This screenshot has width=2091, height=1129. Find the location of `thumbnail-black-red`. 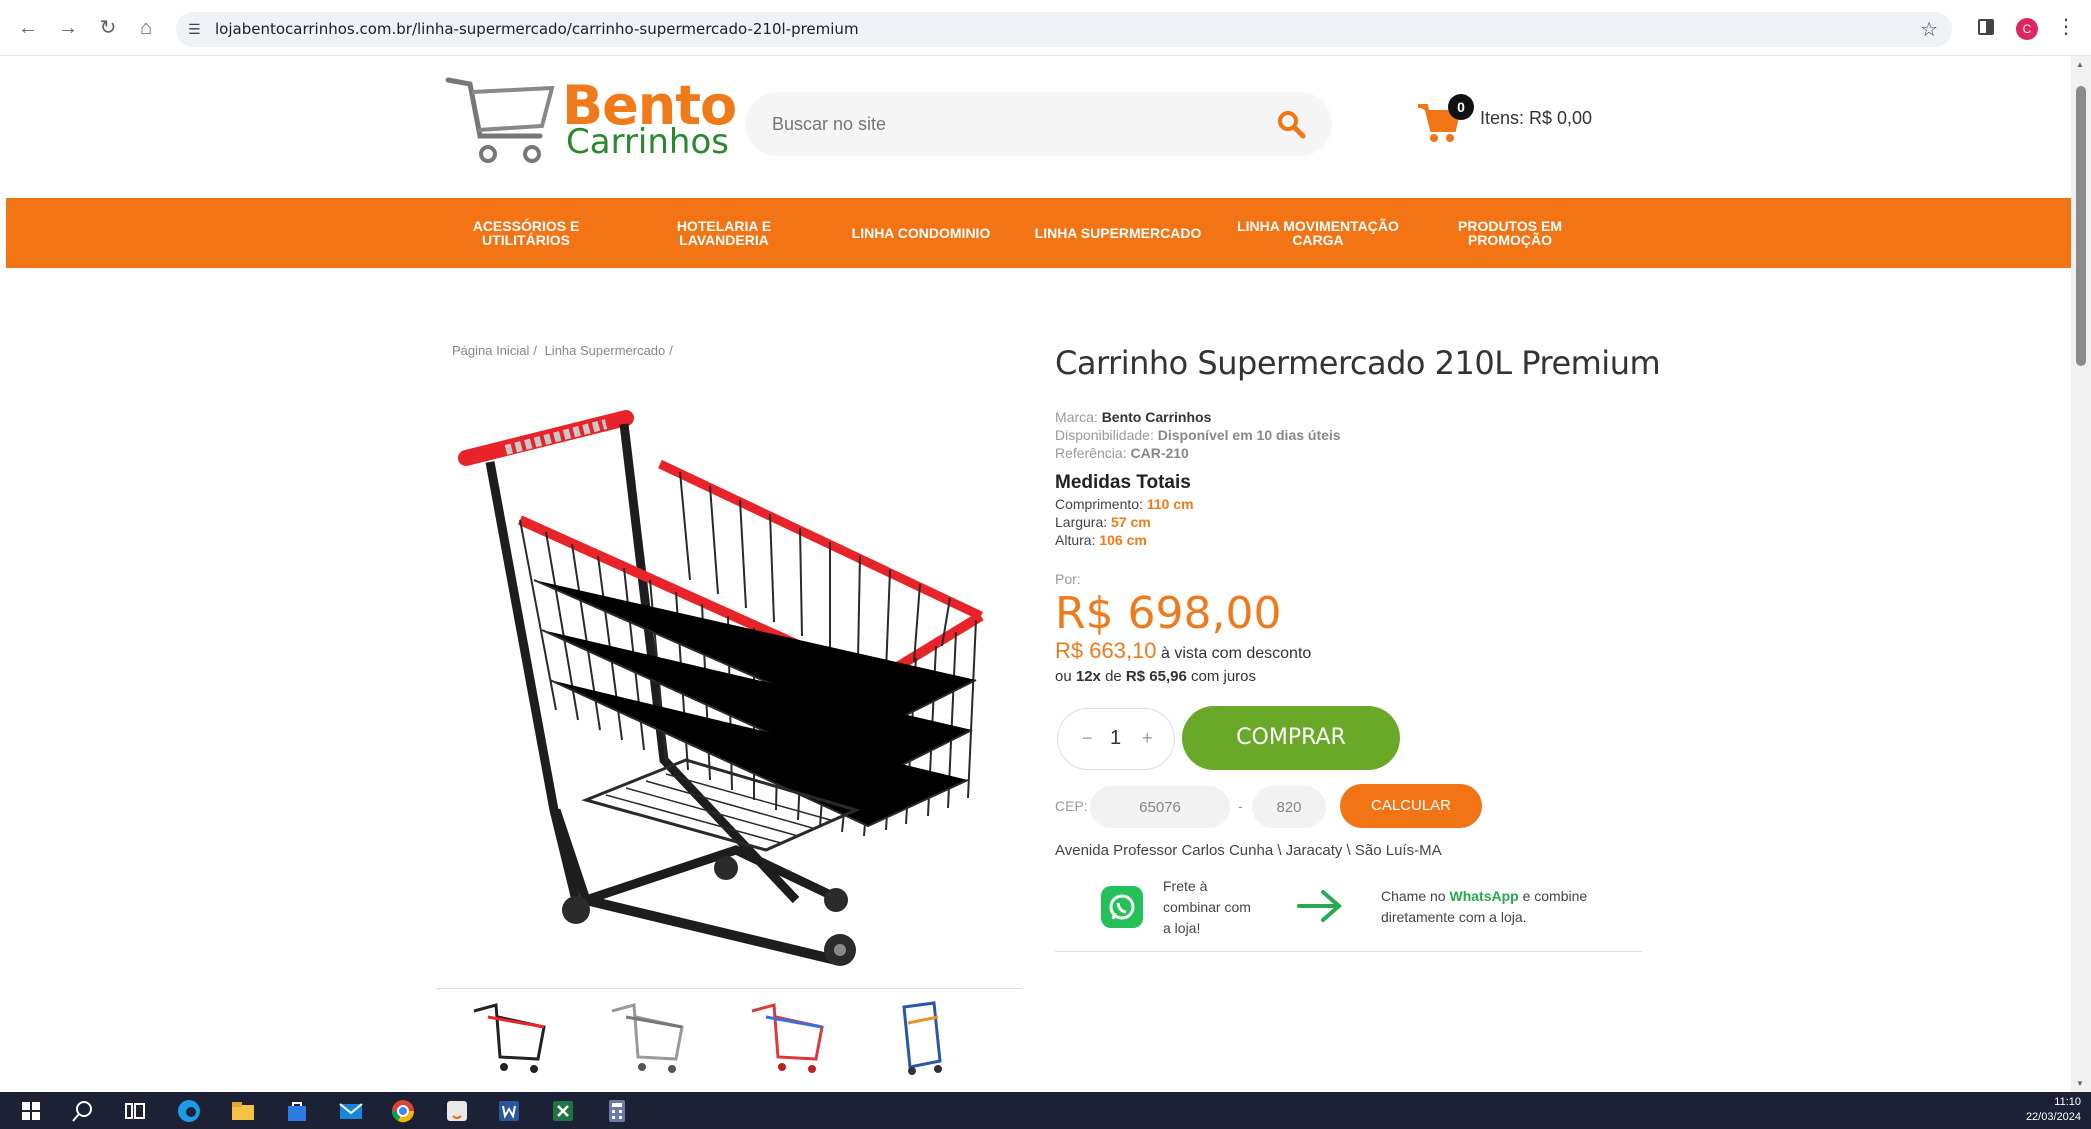

thumbnail-black-red is located at coordinates (508, 1037).